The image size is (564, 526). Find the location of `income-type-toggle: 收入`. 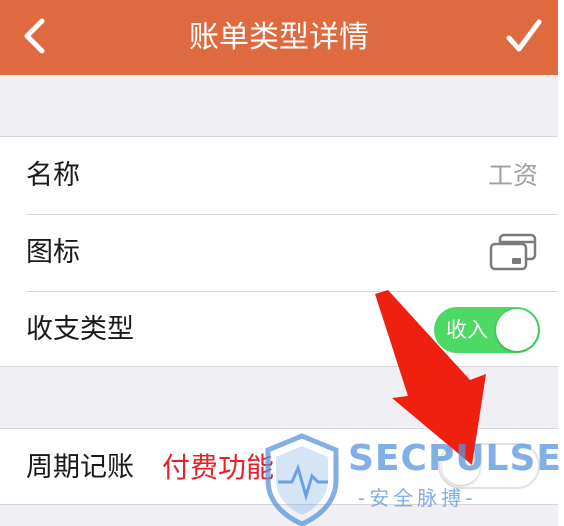

income-type-toggle: 收入 is located at coordinates (487, 330).